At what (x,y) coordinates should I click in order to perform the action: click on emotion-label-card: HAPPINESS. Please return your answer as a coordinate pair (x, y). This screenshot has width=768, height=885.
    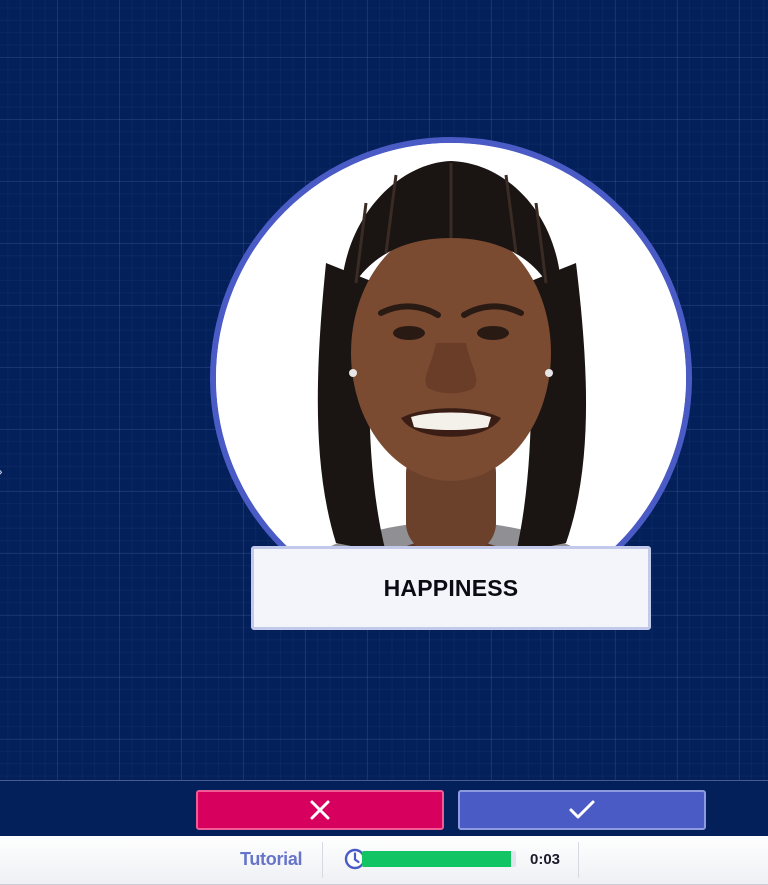
    Looking at the image, I should click on (451, 588).